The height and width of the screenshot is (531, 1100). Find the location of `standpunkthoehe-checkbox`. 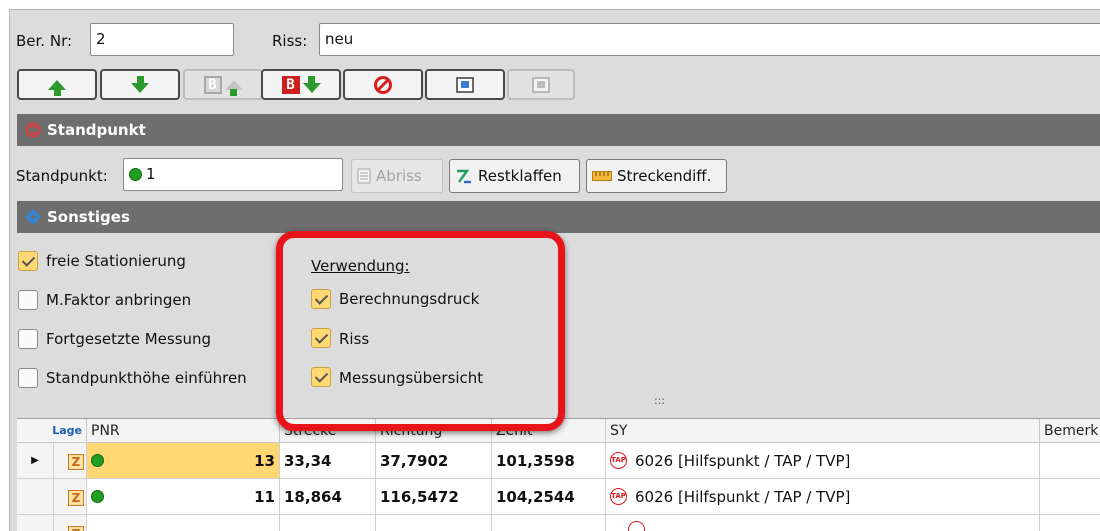

standpunkthoehe-checkbox is located at coordinates (28, 378).